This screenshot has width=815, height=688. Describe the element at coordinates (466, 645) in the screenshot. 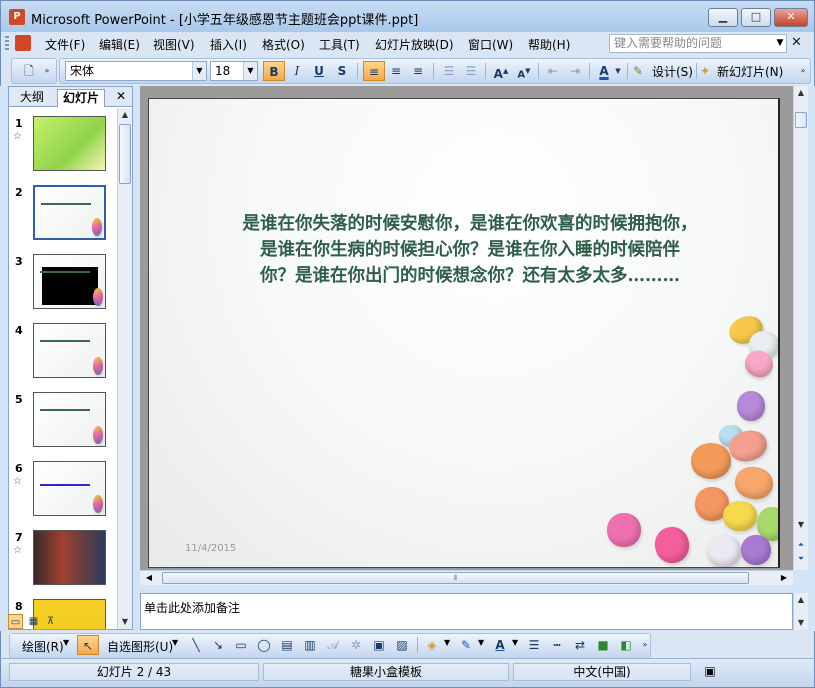

I see `line-color-icon: ✎` at that location.